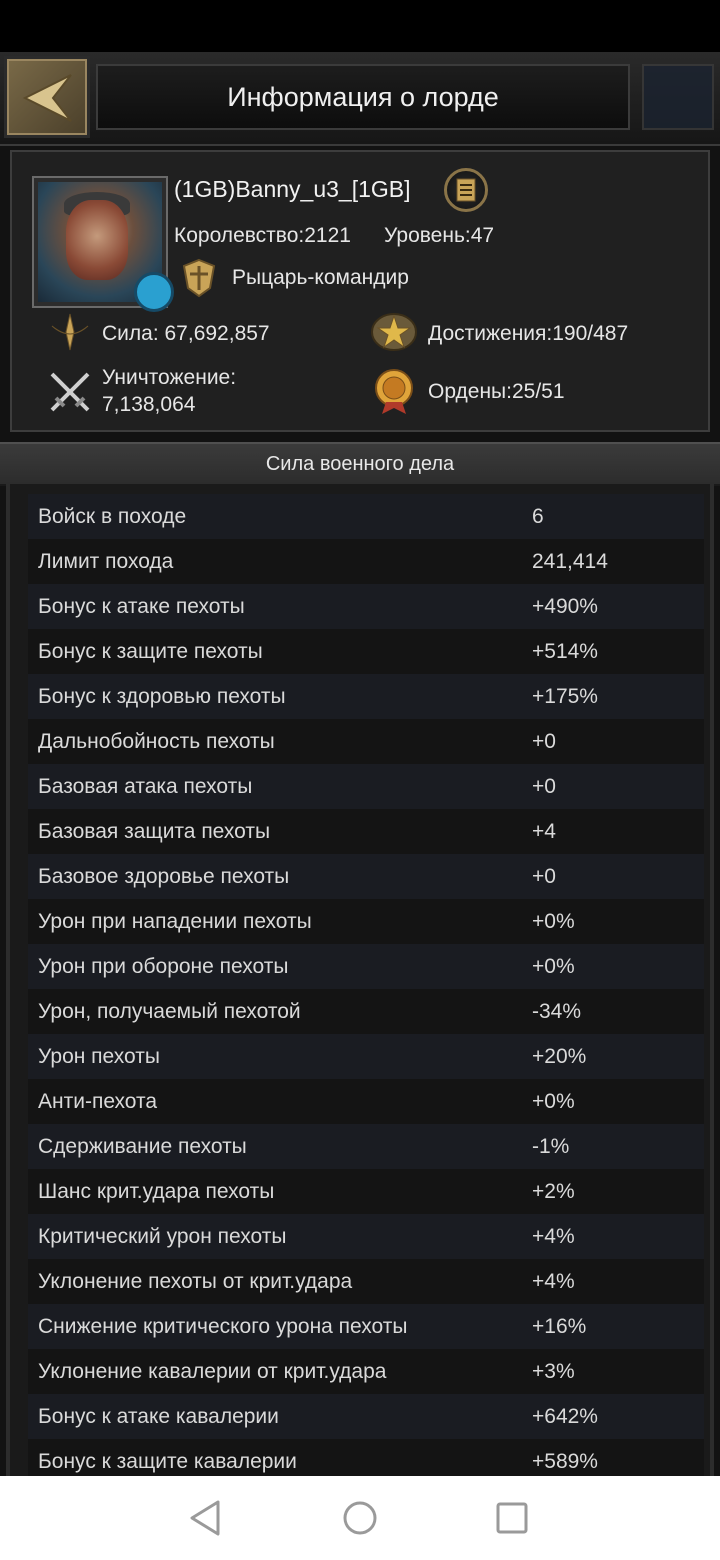 The width and height of the screenshot is (720, 1560). What do you see at coordinates (106, 561) in the screenshot?
I see `stat-label: Лимит похода` at bounding box center [106, 561].